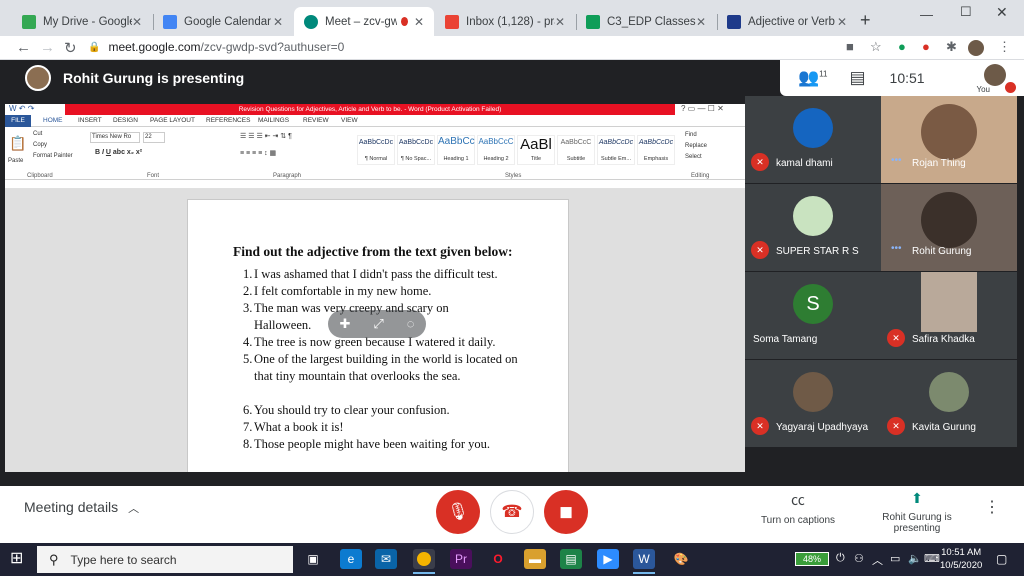 This screenshot has width=1024, height=576. Describe the element at coordinates (90, 120) in the screenshot. I see `tab-insert: INSERT` at that location.